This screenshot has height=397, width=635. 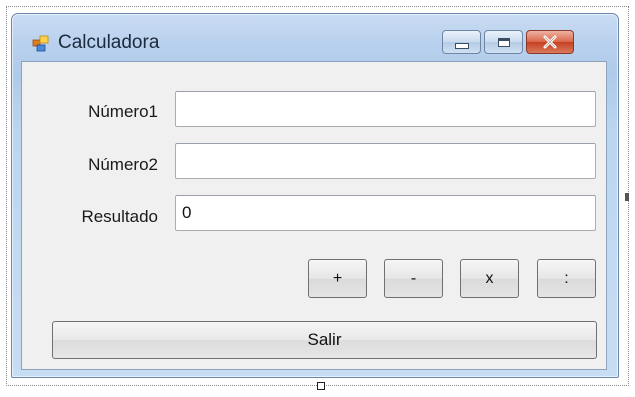 I want to click on maximize-button, so click(x=503, y=42).